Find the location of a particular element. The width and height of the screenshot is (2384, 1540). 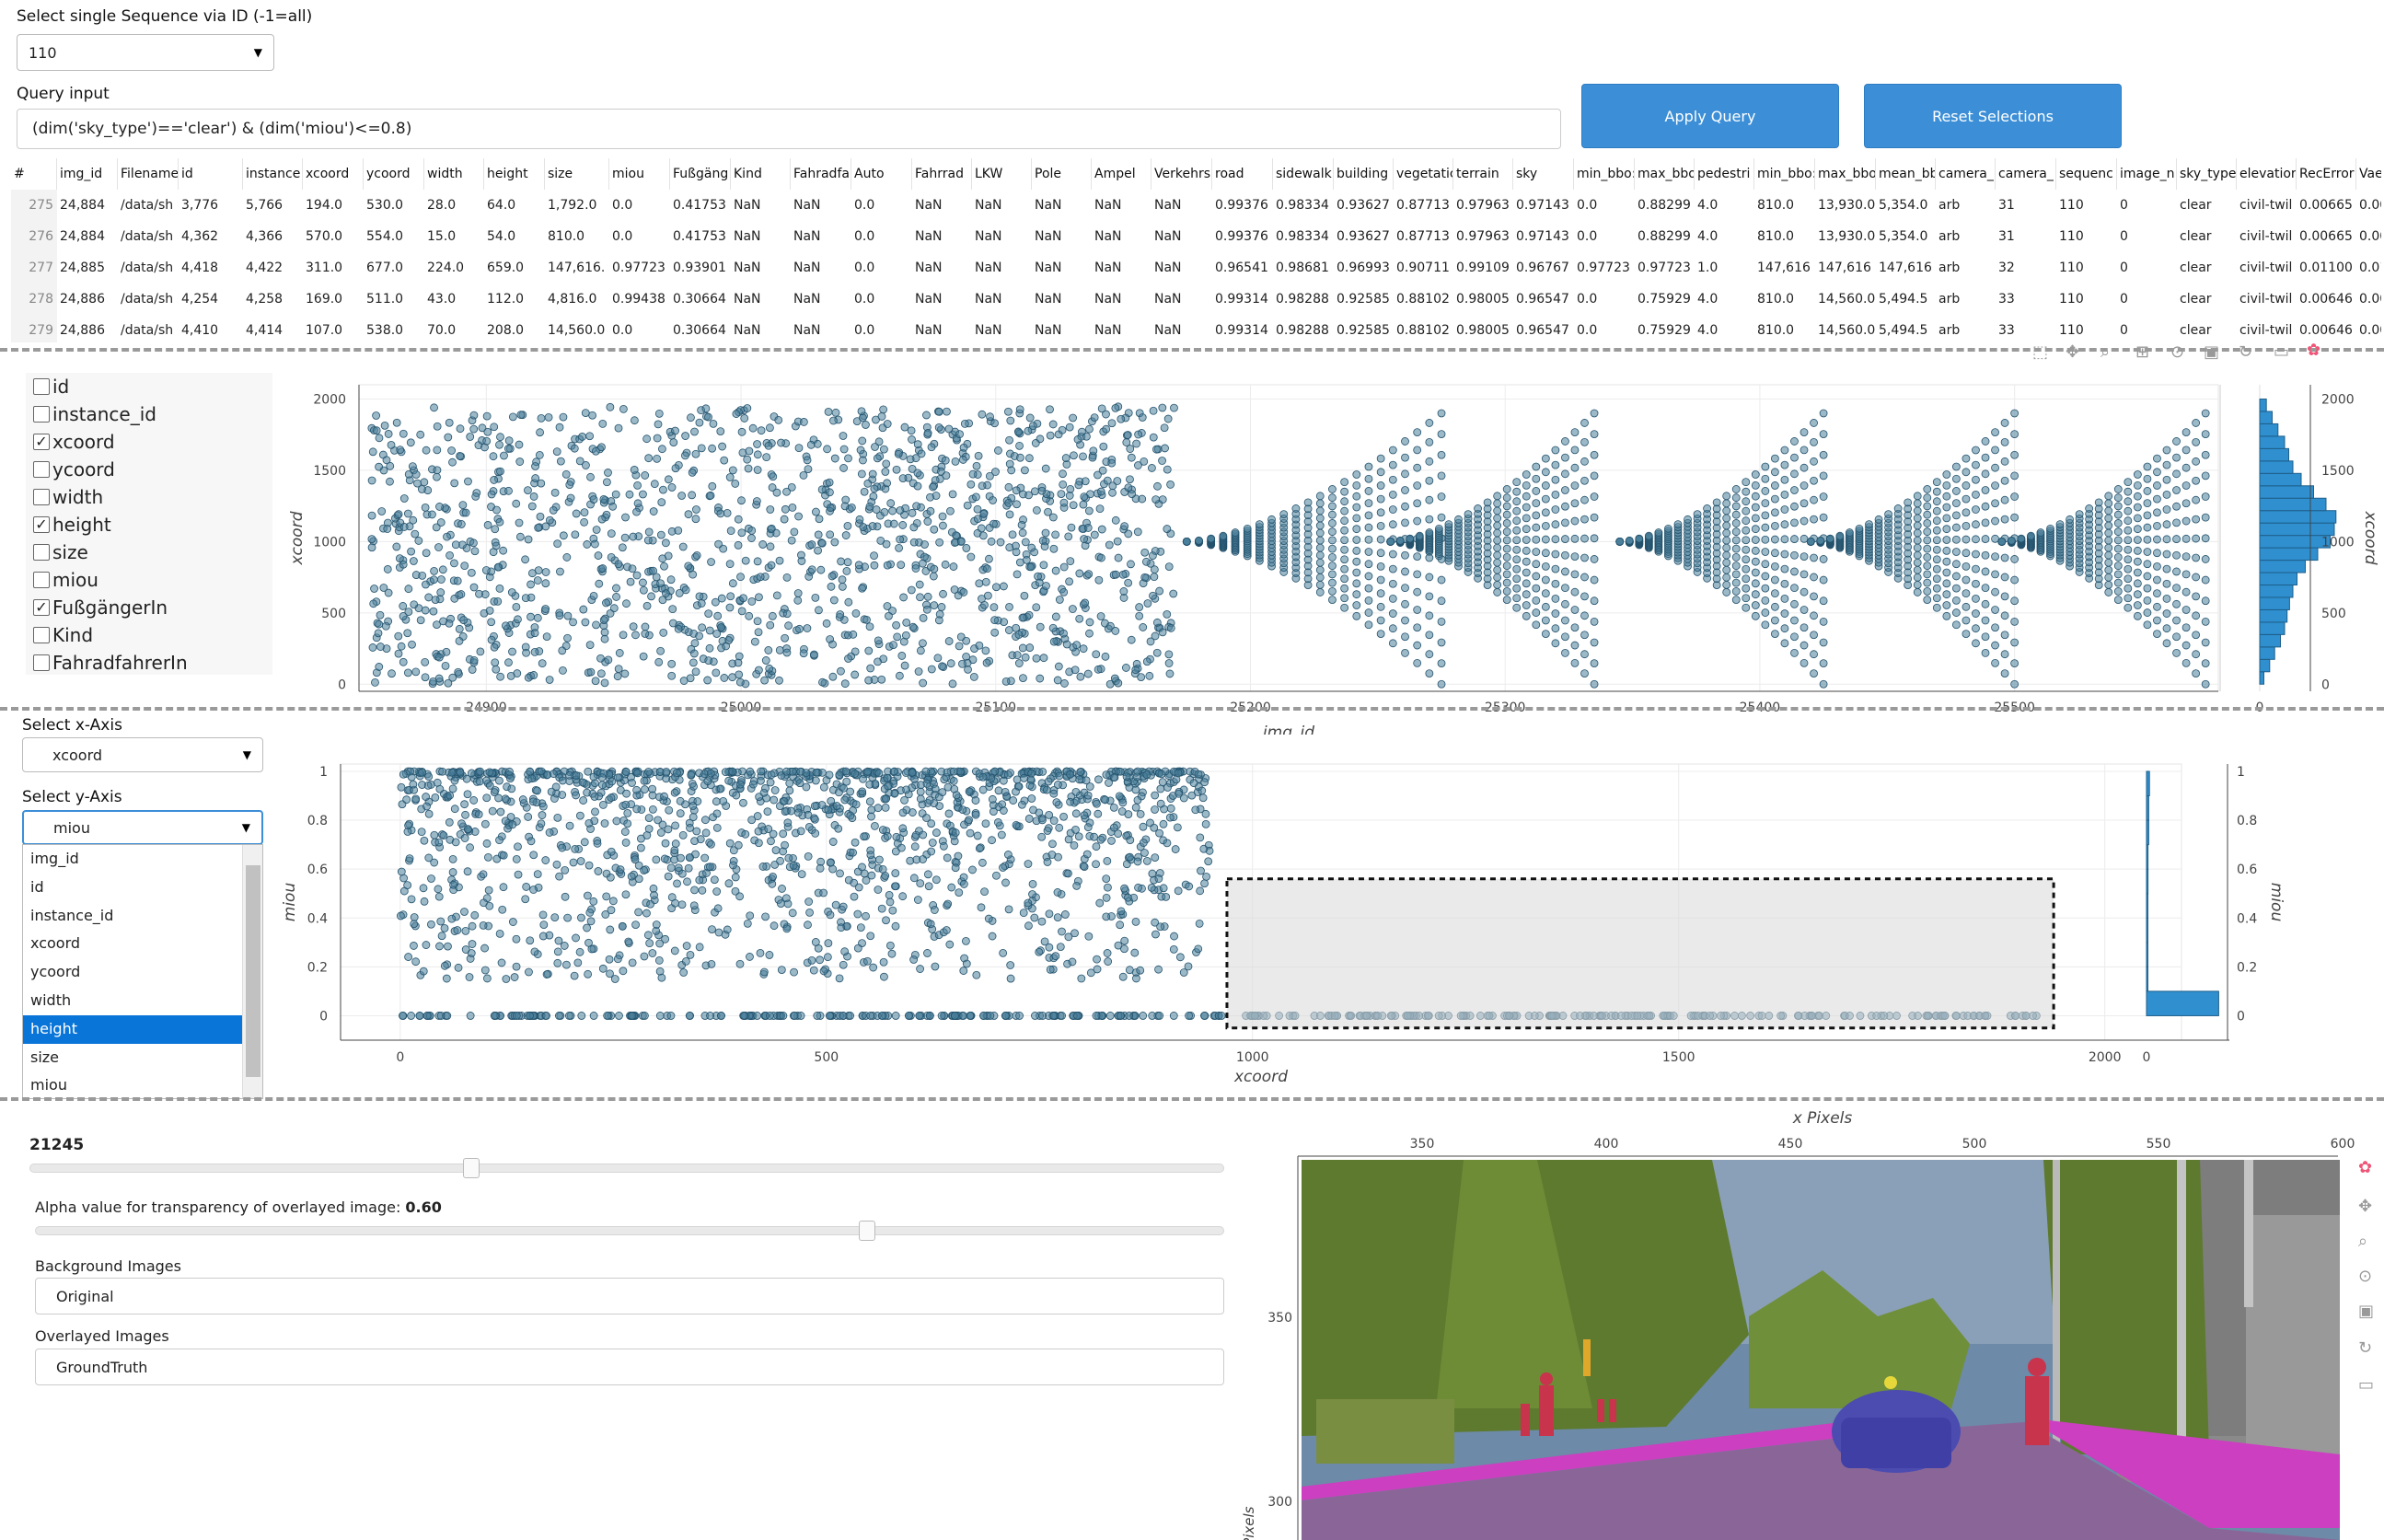

sequence-select: 110 ▼ is located at coordinates (145, 52).